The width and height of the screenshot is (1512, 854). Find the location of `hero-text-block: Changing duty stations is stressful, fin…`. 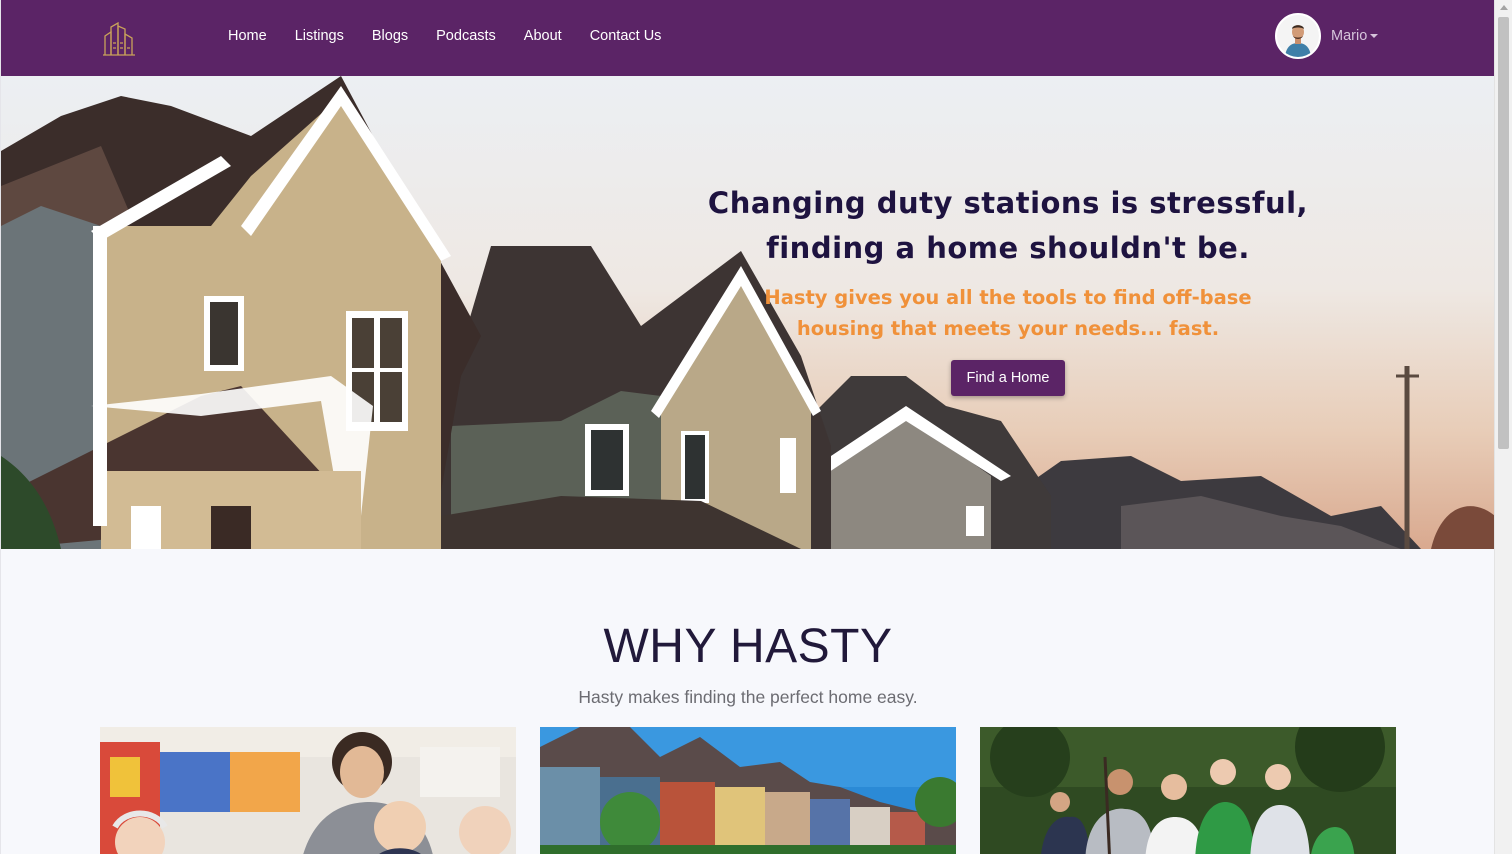

hero-text-block: Changing duty stations is stressful, fin… is located at coordinates (1008, 288).